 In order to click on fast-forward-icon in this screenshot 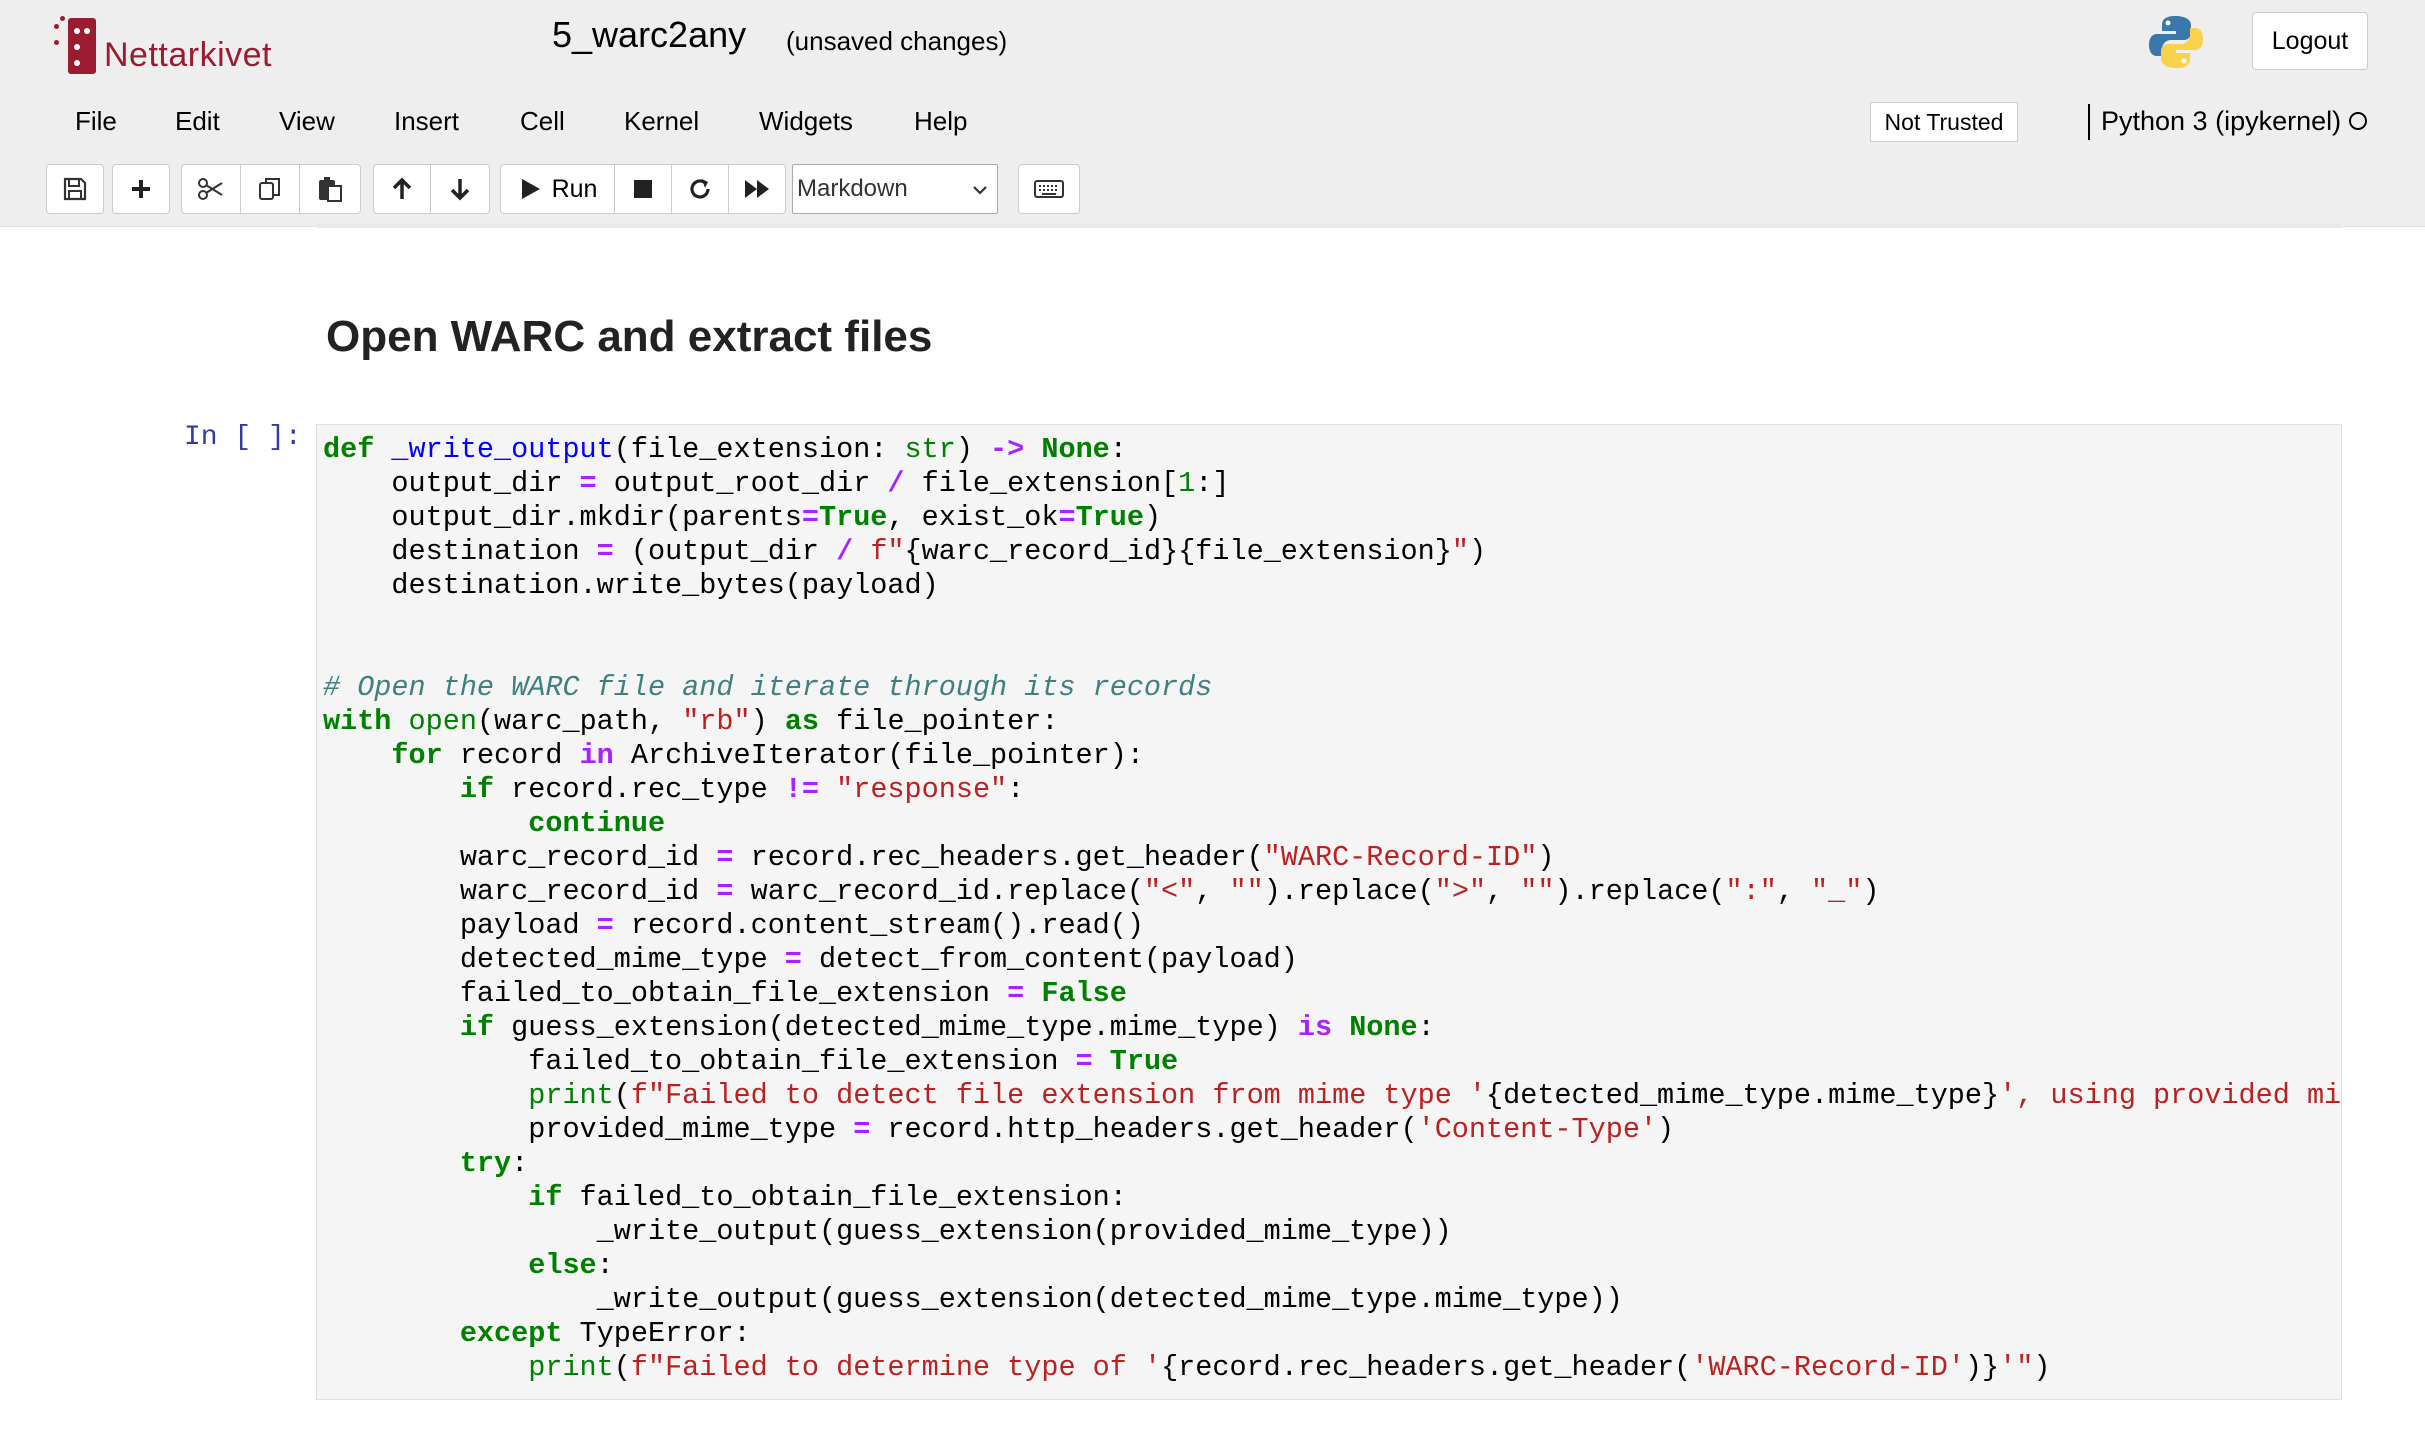, I will do `click(757, 189)`.